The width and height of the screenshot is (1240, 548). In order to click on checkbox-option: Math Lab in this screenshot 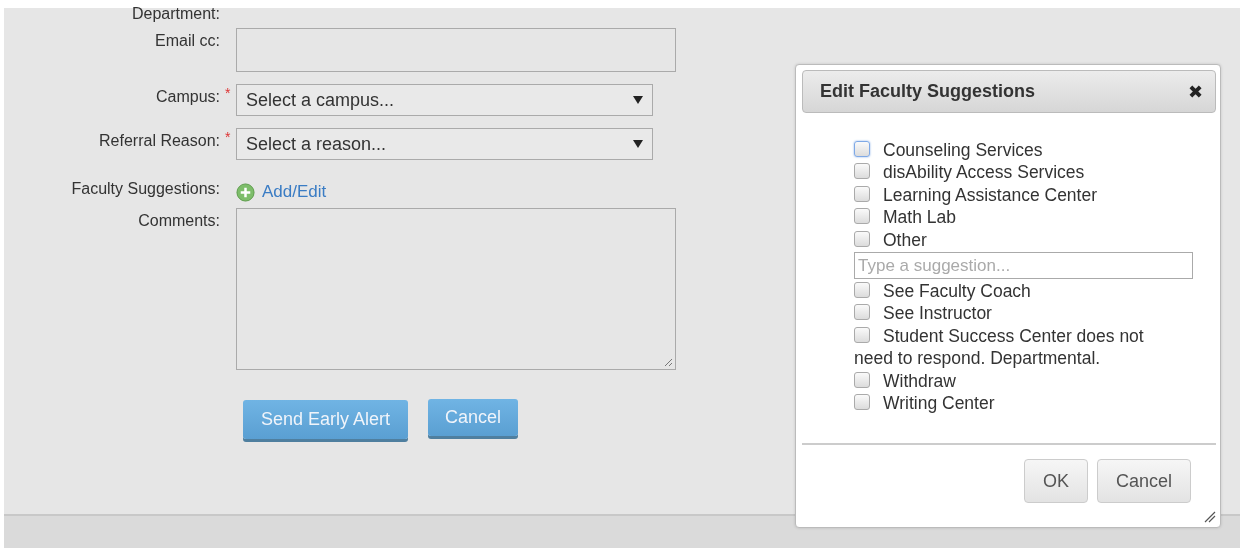, I will do `click(1009, 217)`.